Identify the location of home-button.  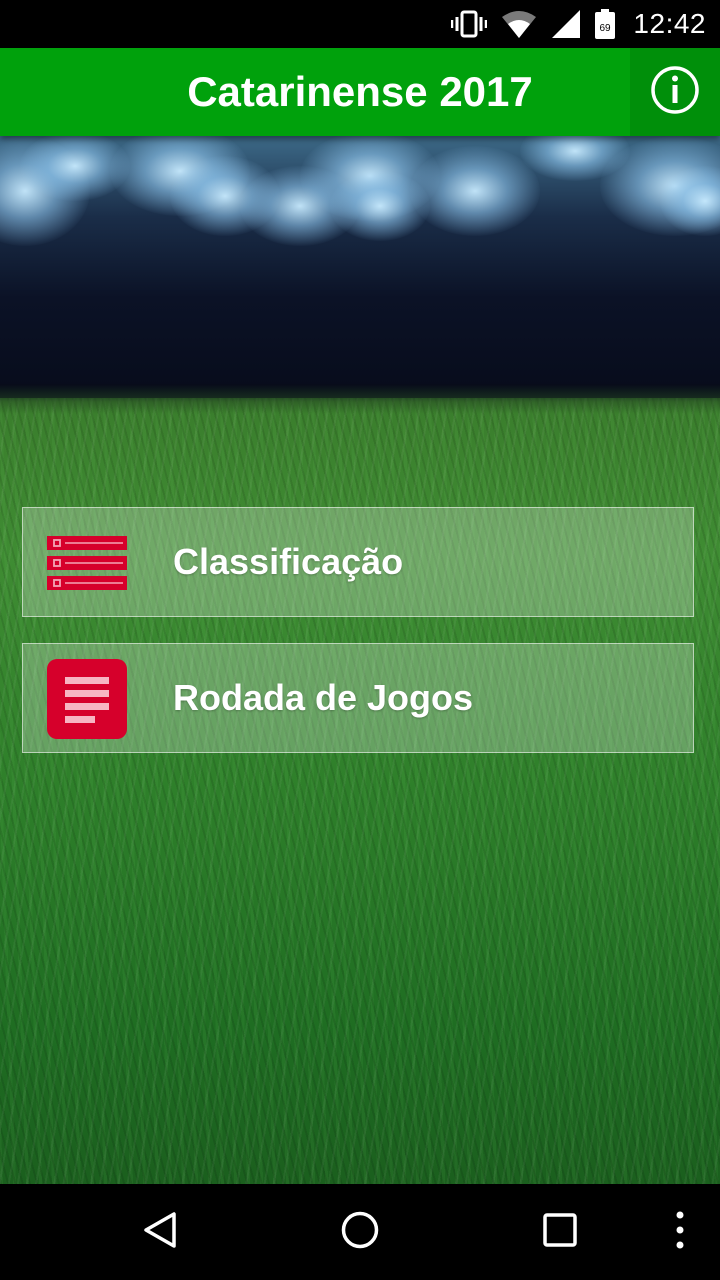
(360, 1232).